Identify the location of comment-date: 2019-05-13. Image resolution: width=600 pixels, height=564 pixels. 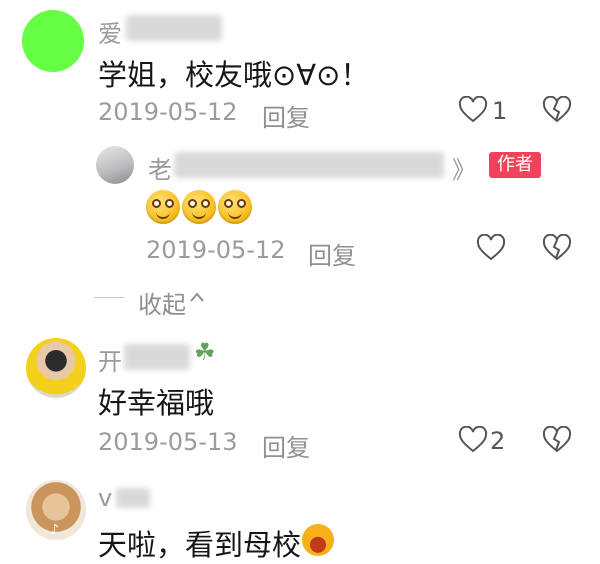
(168, 442).